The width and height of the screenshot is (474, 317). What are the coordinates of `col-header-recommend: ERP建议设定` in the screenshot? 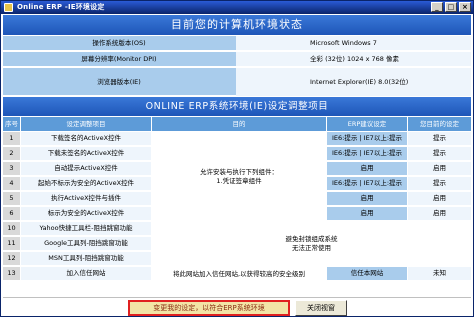 It's located at (367, 124).